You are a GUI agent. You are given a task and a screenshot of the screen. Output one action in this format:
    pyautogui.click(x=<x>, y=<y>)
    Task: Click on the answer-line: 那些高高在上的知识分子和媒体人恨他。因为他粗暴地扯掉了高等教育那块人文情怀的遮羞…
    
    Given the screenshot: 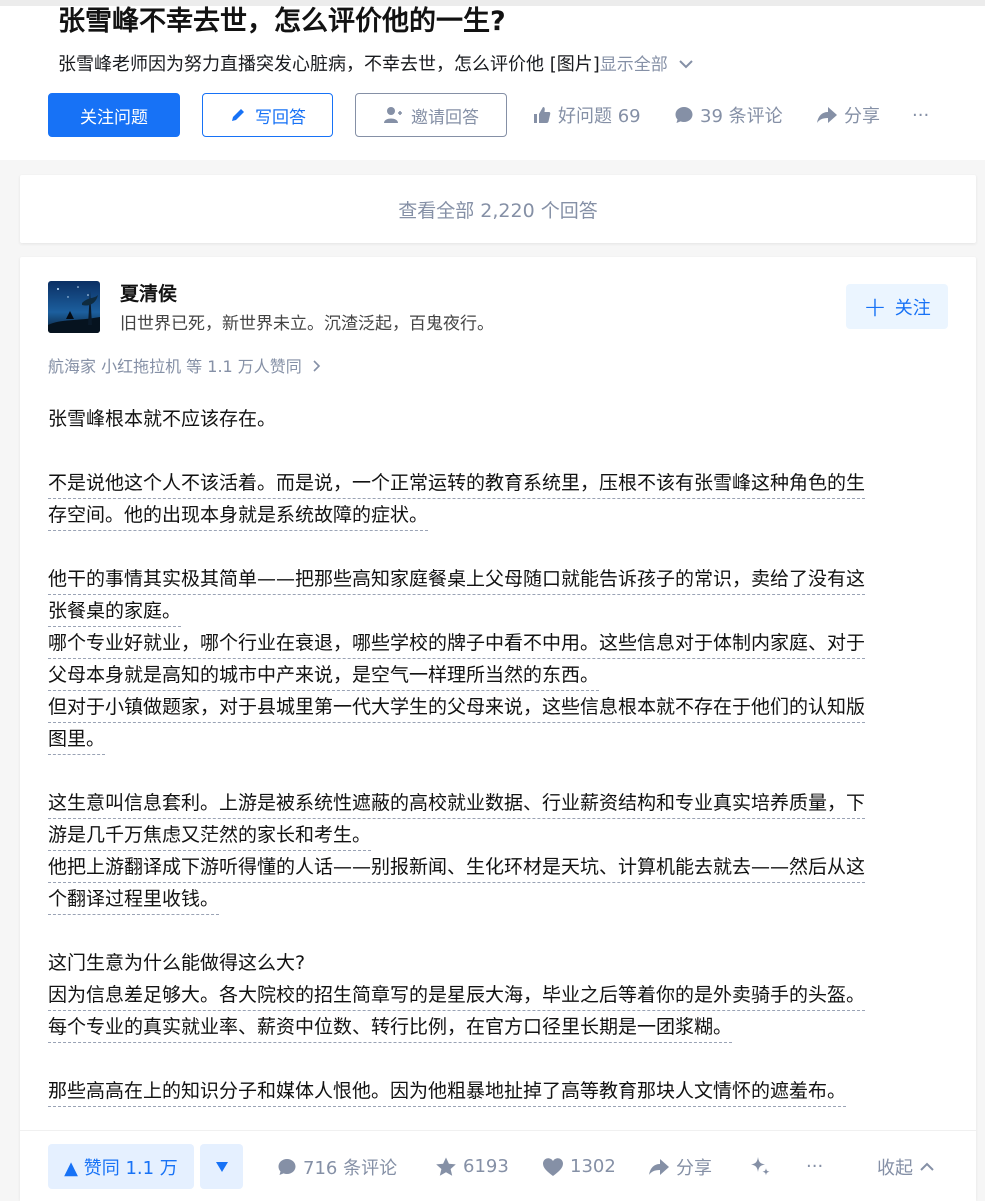 What is the action you would take?
    pyautogui.click(x=447, y=1091)
    